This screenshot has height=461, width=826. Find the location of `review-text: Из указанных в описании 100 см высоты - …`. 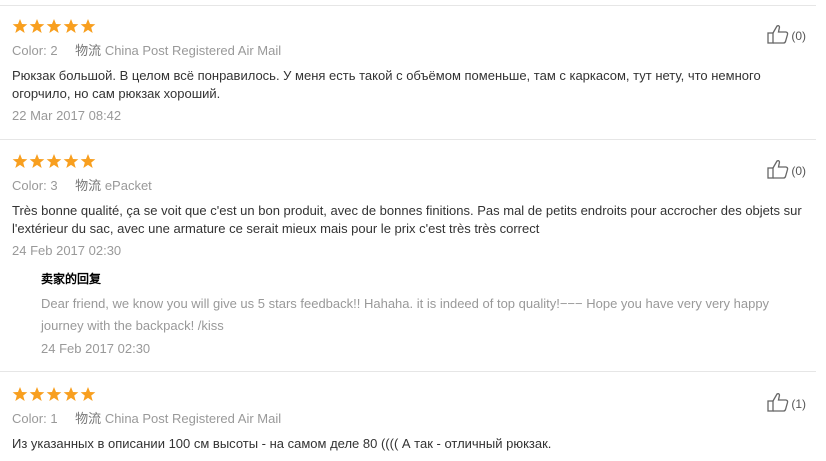

review-text: Из указанных в описании 100 см высоты - … is located at coordinates (282, 443).